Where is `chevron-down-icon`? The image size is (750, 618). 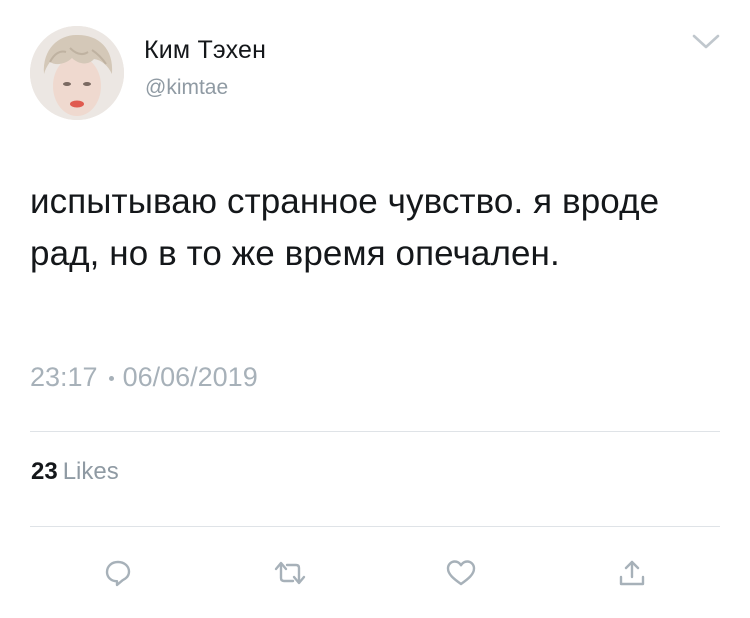 chevron-down-icon is located at coordinates (706, 42).